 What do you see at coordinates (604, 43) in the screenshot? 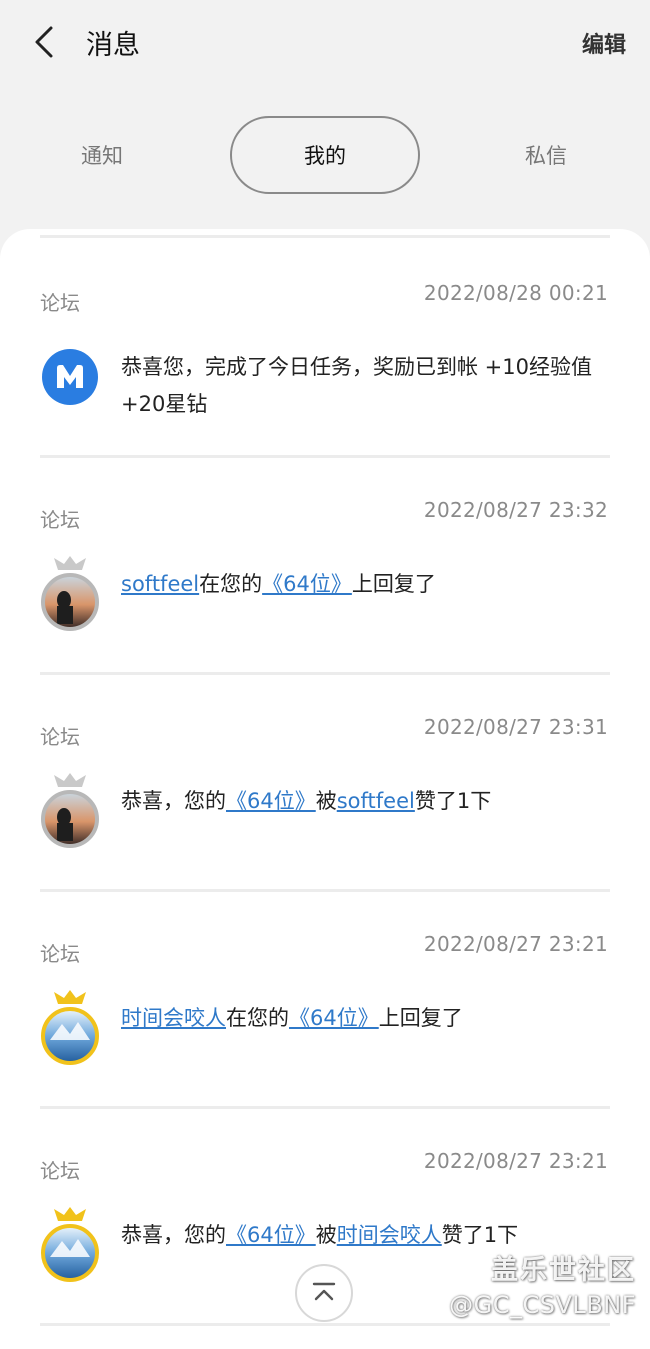
I see `edit-button: 编辑` at bounding box center [604, 43].